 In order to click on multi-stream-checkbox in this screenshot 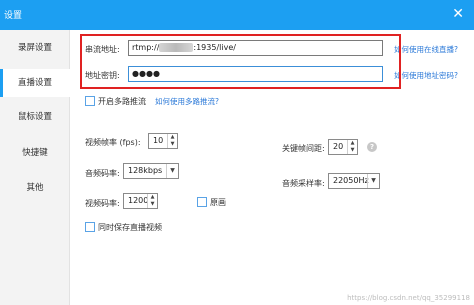, I will do `click(90, 101)`.